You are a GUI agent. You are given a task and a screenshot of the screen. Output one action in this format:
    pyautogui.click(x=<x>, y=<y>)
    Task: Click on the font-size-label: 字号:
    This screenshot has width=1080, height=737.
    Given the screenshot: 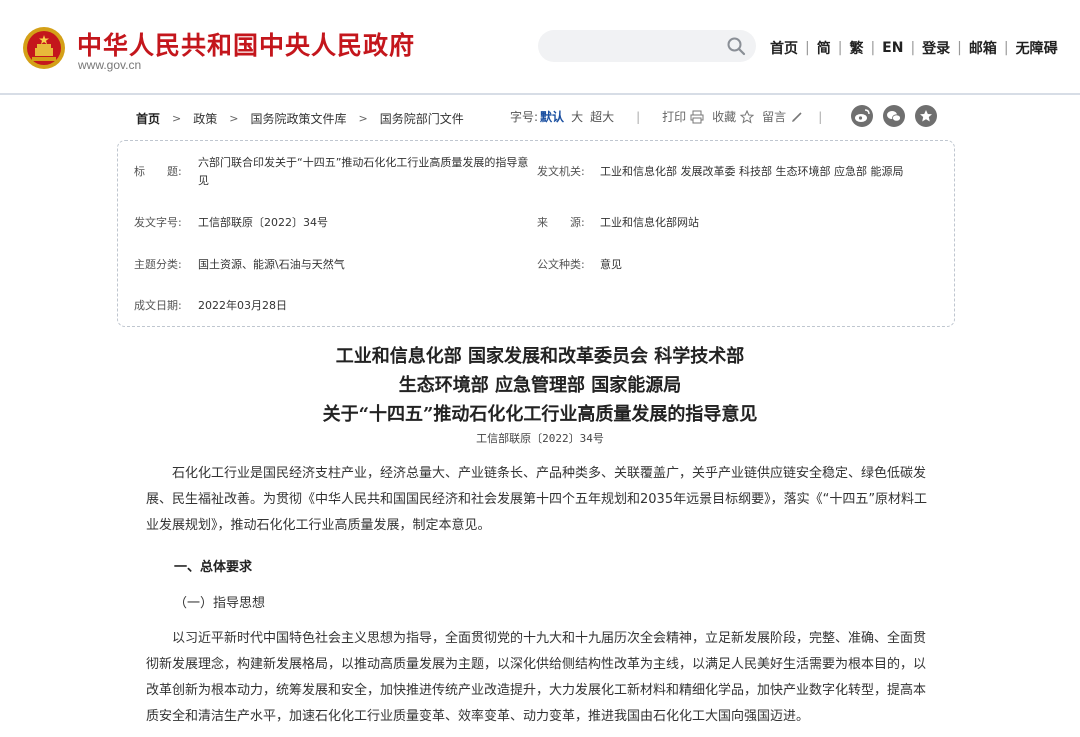 What is the action you would take?
    pyautogui.click(x=524, y=117)
    